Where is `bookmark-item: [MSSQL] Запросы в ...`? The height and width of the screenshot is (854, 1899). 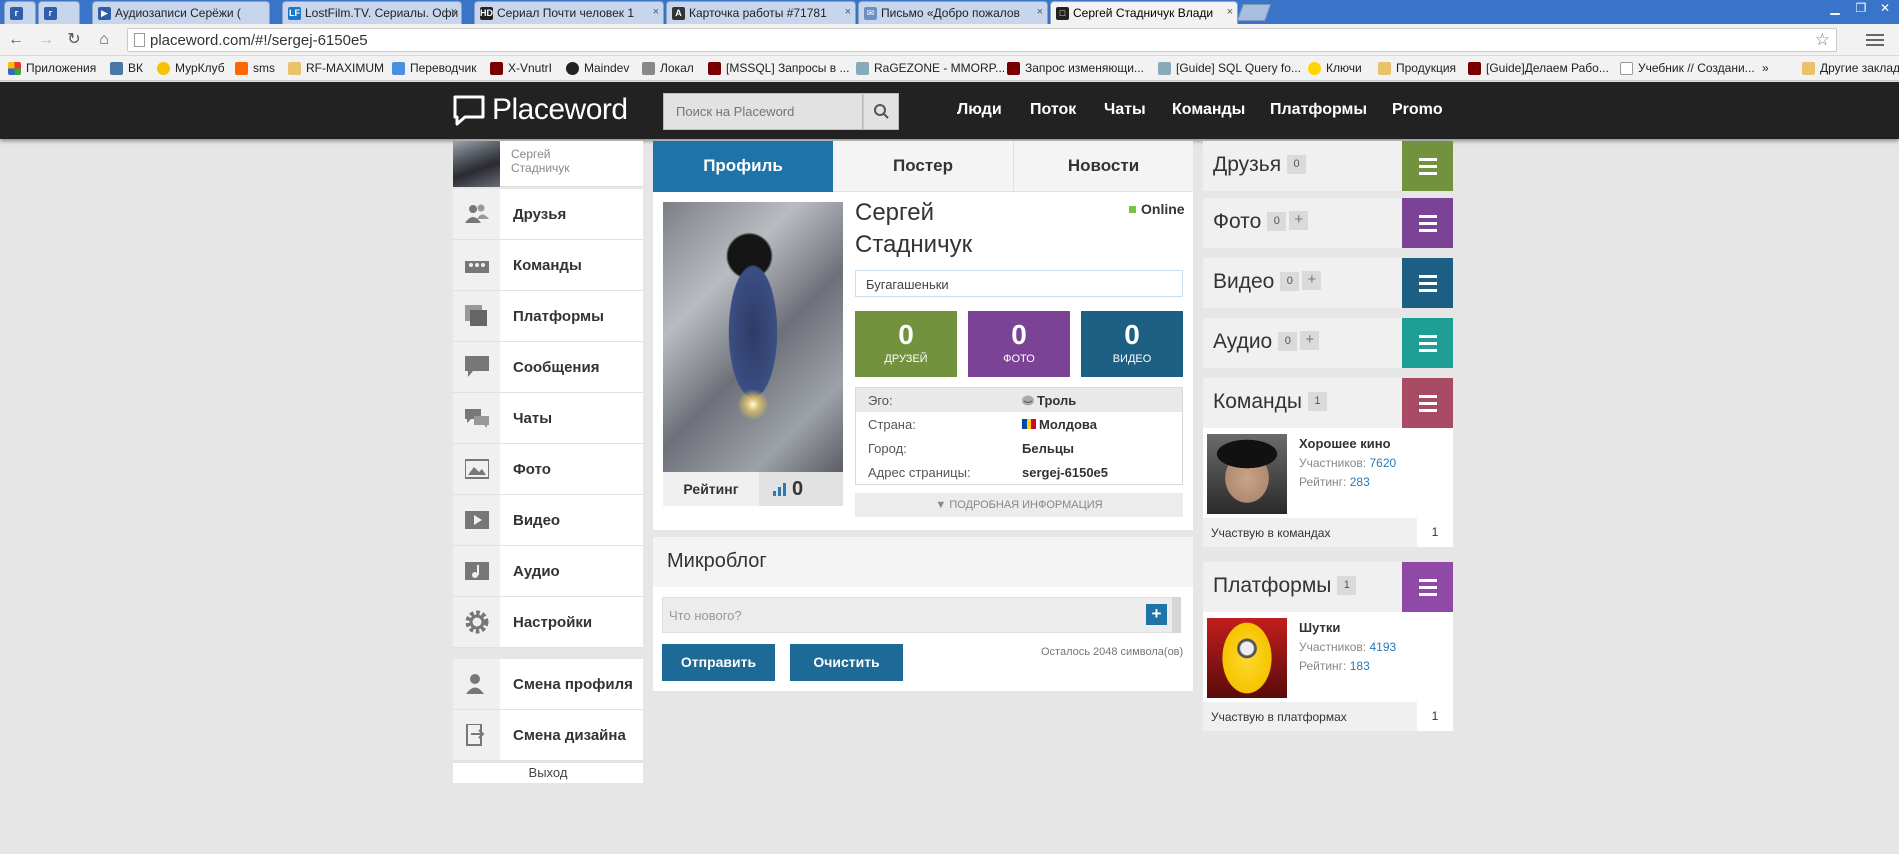 bookmark-item: [MSSQL] Запросы в ... is located at coordinates (778, 68).